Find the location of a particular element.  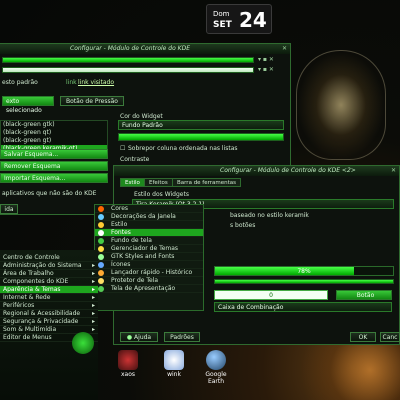

clock-day: 24 is located at coordinates (253, 20).